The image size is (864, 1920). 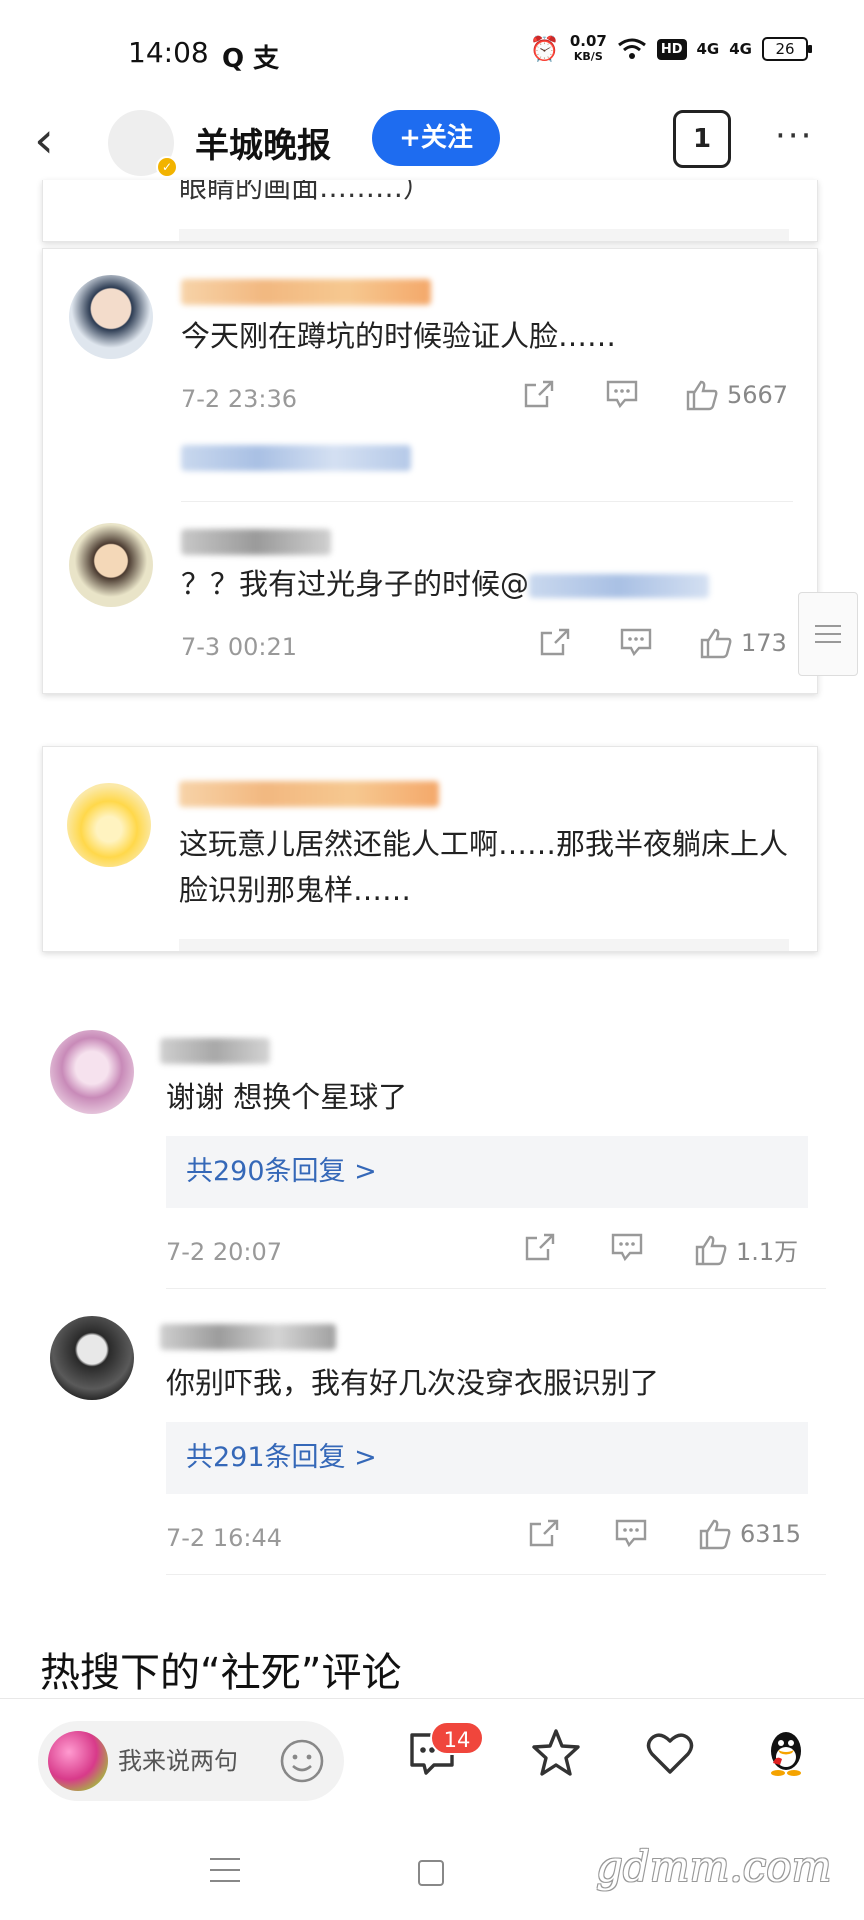 What do you see at coordinates (771, 1534) in the screenshot?
I see `like-count: 6315` at bounding box center [771, 1534].